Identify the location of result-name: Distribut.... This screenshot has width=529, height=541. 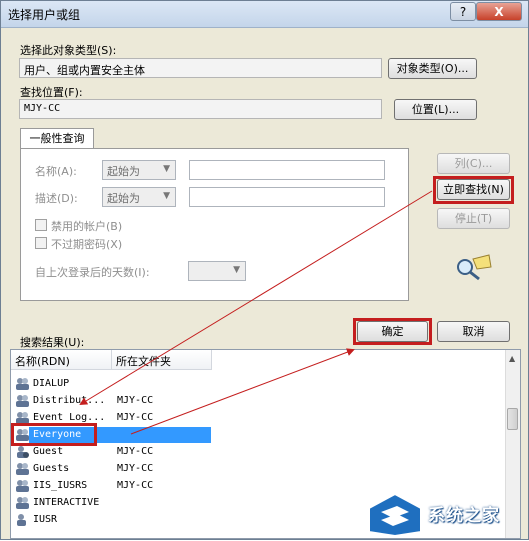
(69, 400).